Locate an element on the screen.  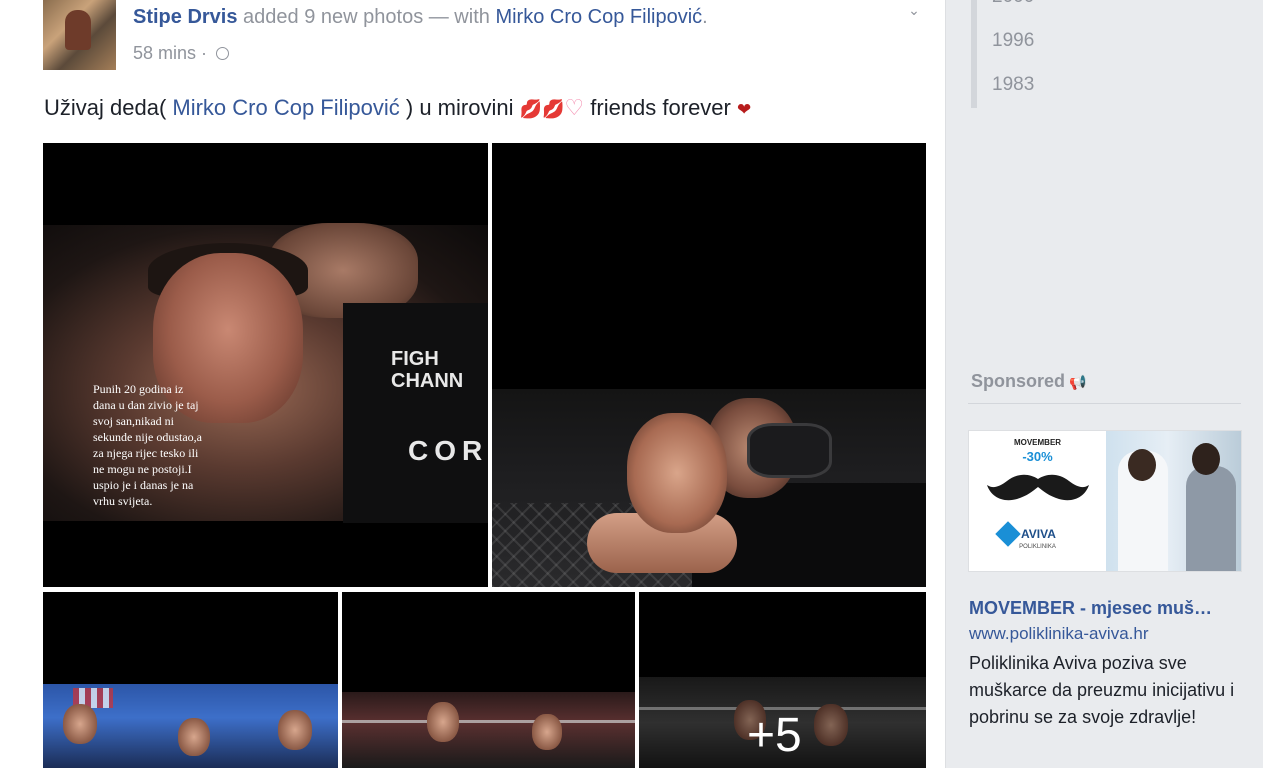
ad-image-brand: AVIVA is located at coordinates (1038, 534).